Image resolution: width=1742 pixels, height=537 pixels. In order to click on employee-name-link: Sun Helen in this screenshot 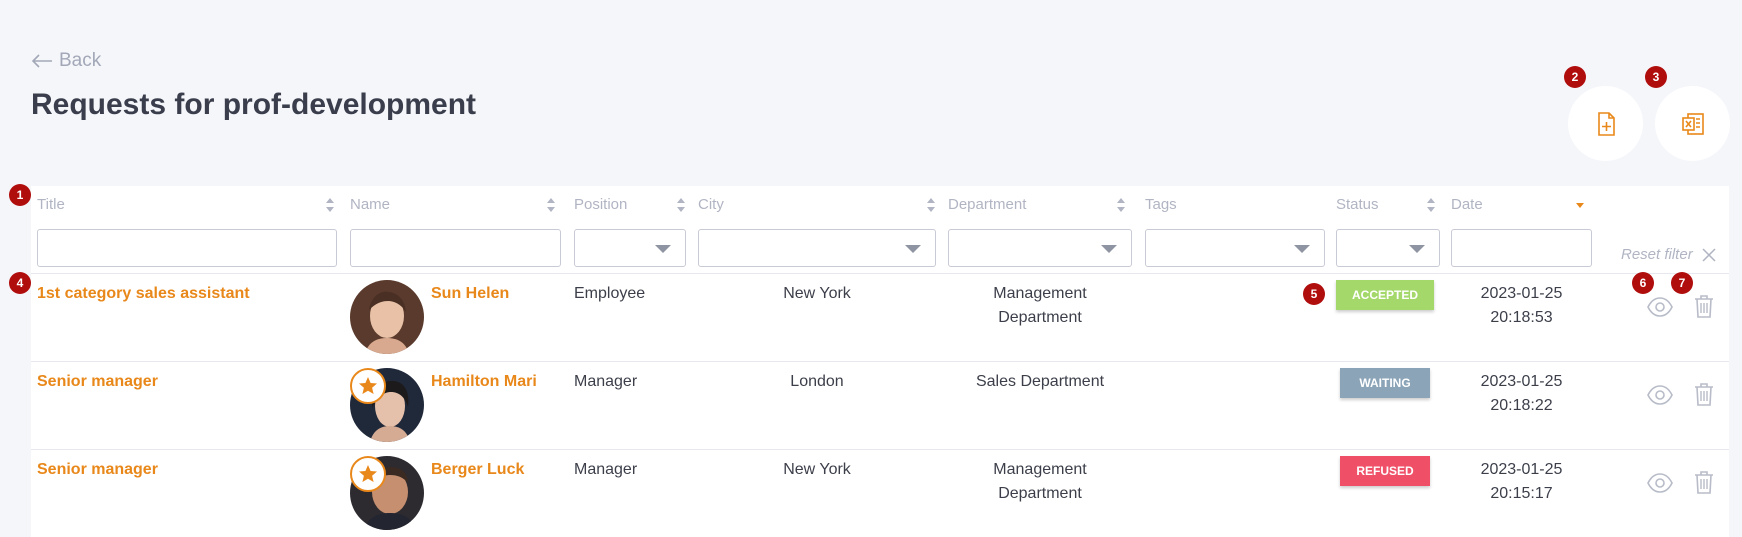, I will do `click(470, 294)`.